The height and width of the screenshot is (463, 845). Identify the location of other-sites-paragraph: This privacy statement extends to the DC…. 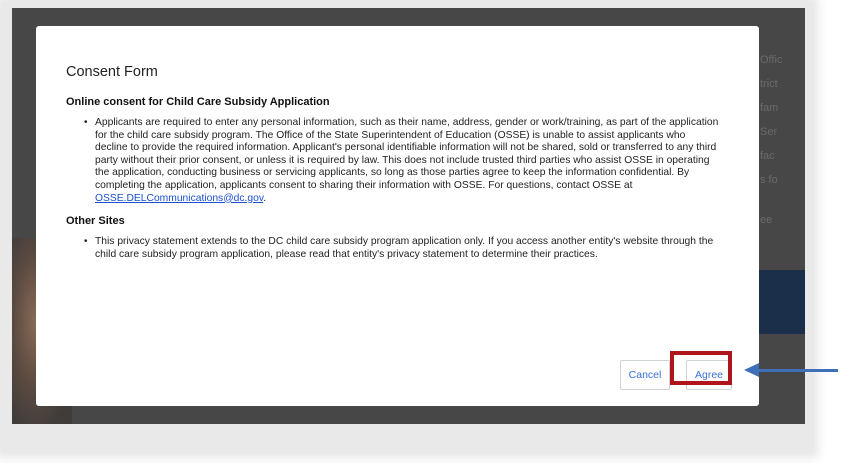
(406, 248).